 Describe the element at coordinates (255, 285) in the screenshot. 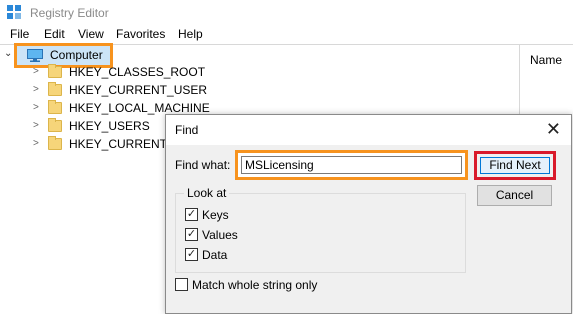

I see `match-whole-string-label: Match whole string only` at that location.